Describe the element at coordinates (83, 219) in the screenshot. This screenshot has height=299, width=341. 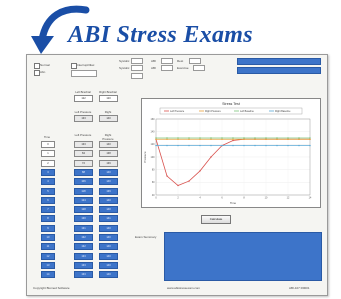
I see `left-pressure-cell: 130` at that location.